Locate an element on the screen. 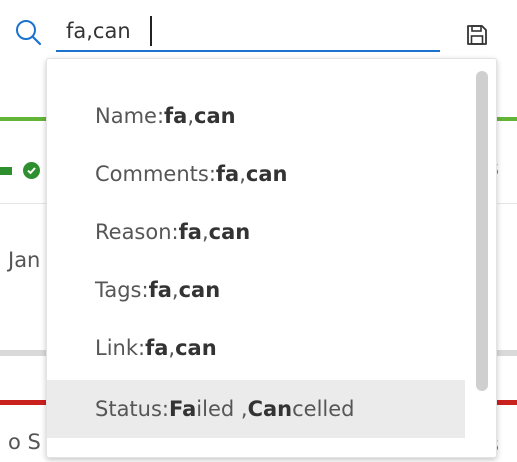 The height and width of the screenshot is (462, 517). save-icon is located at coordinates (477, 35).